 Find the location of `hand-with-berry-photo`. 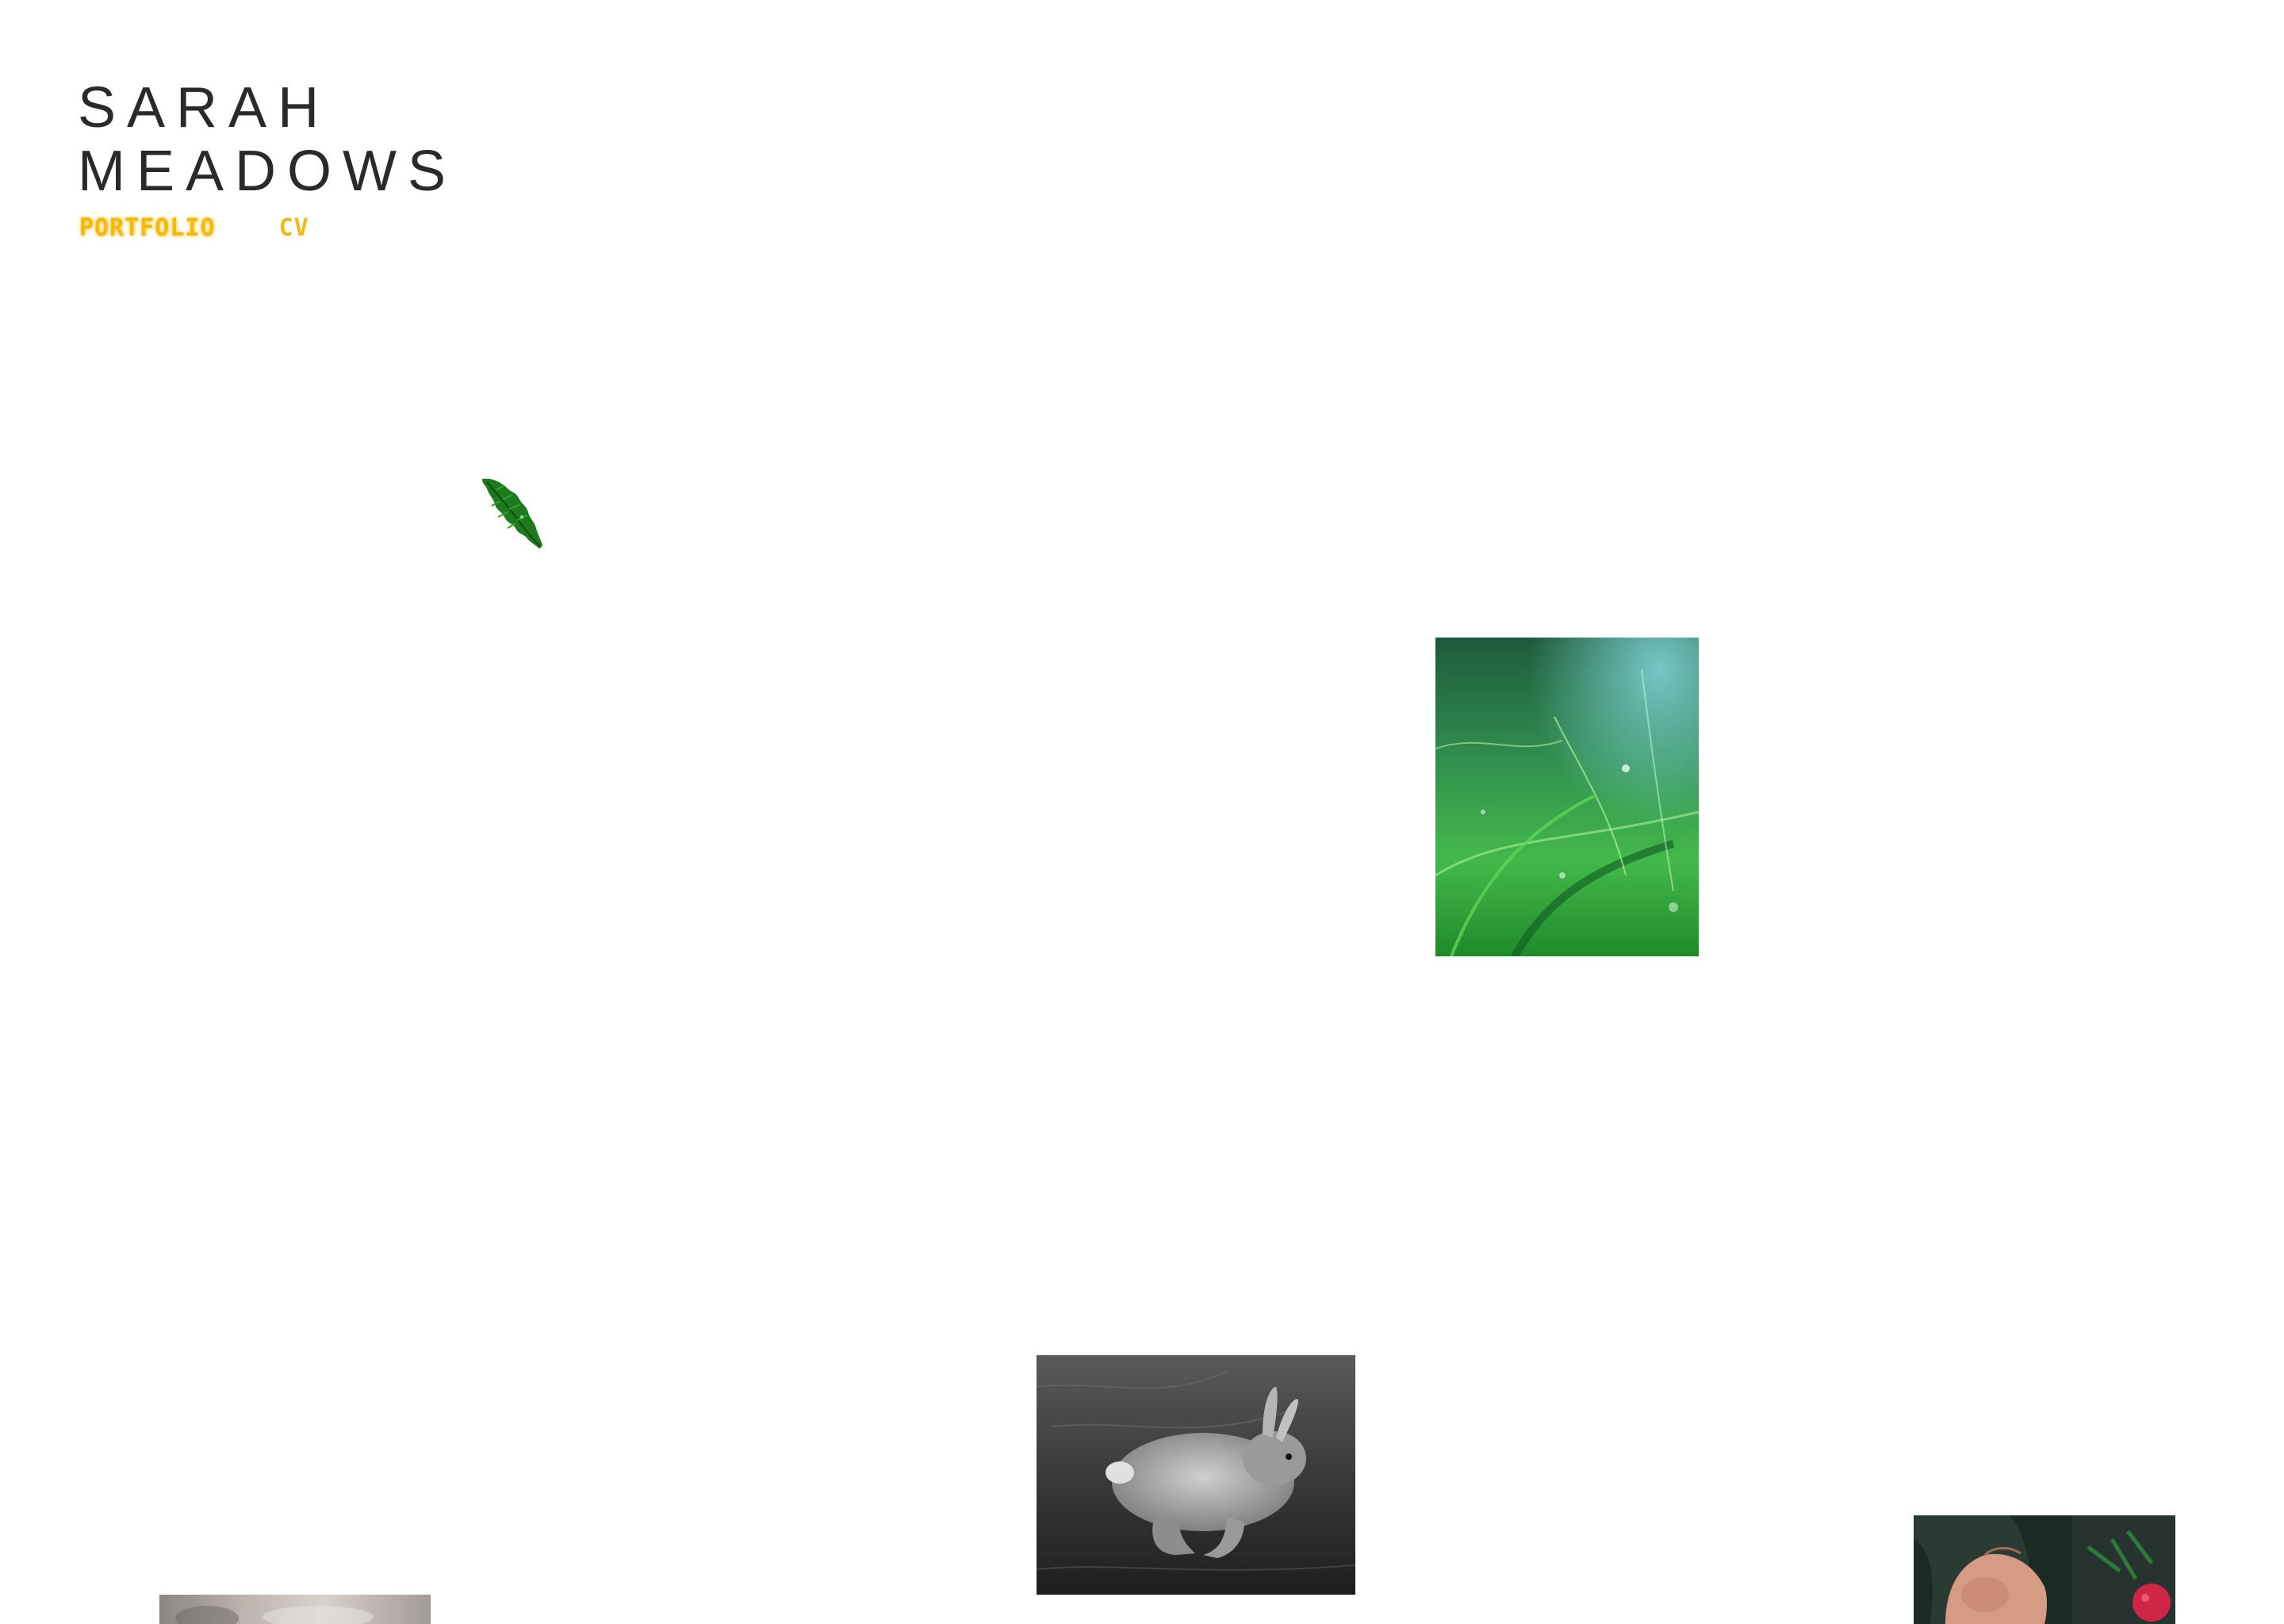

hand-with-berry-photo is located at coordinates (2044, 1569).